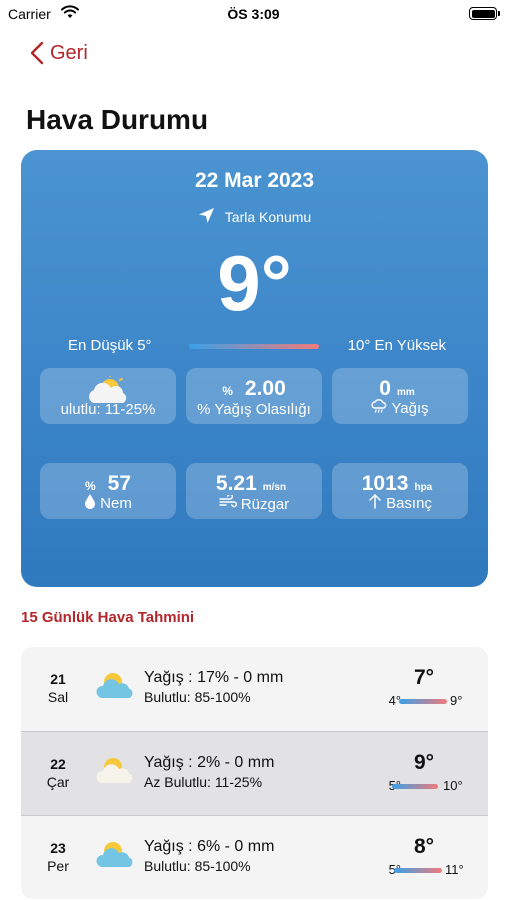  Describe the element at coordinates (424, 677) in the screenshot. I see `forecast-temperature: 7°` at that location.